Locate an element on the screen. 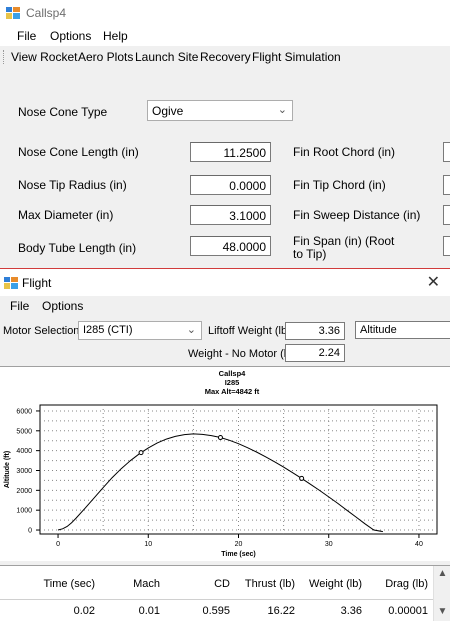 The height and width of the screenshot is (621, 450). cell-cd: 0.595 is located at coordinates (216, 611).